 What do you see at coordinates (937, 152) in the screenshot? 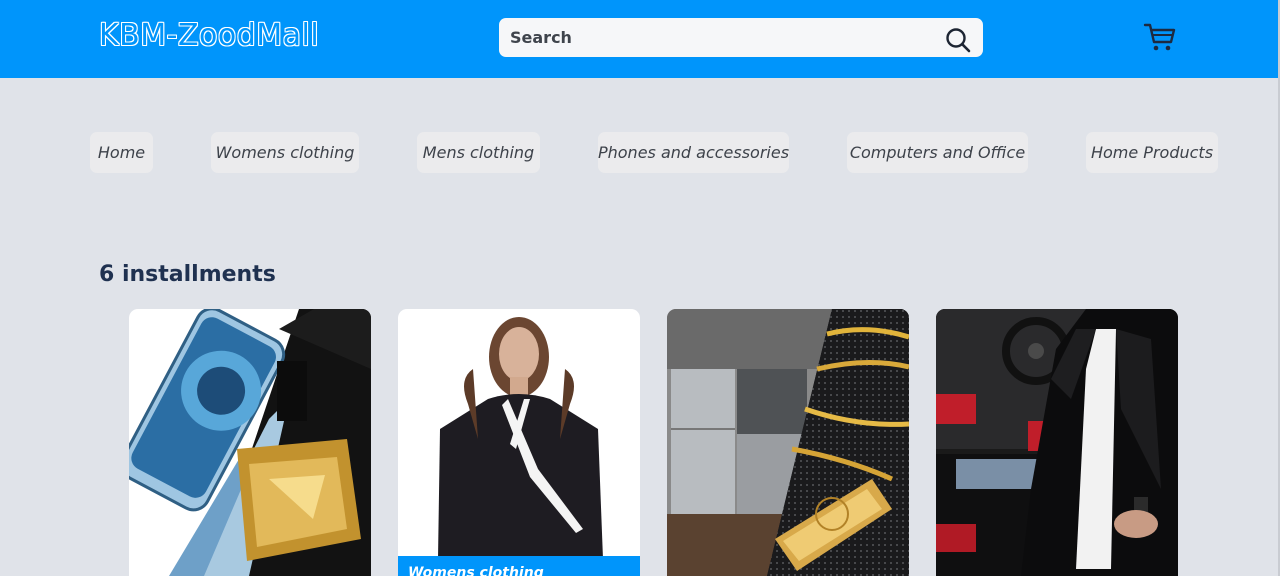
I see `nav-item-computers-office: Computers and Office` at bounding box center [937, 152].